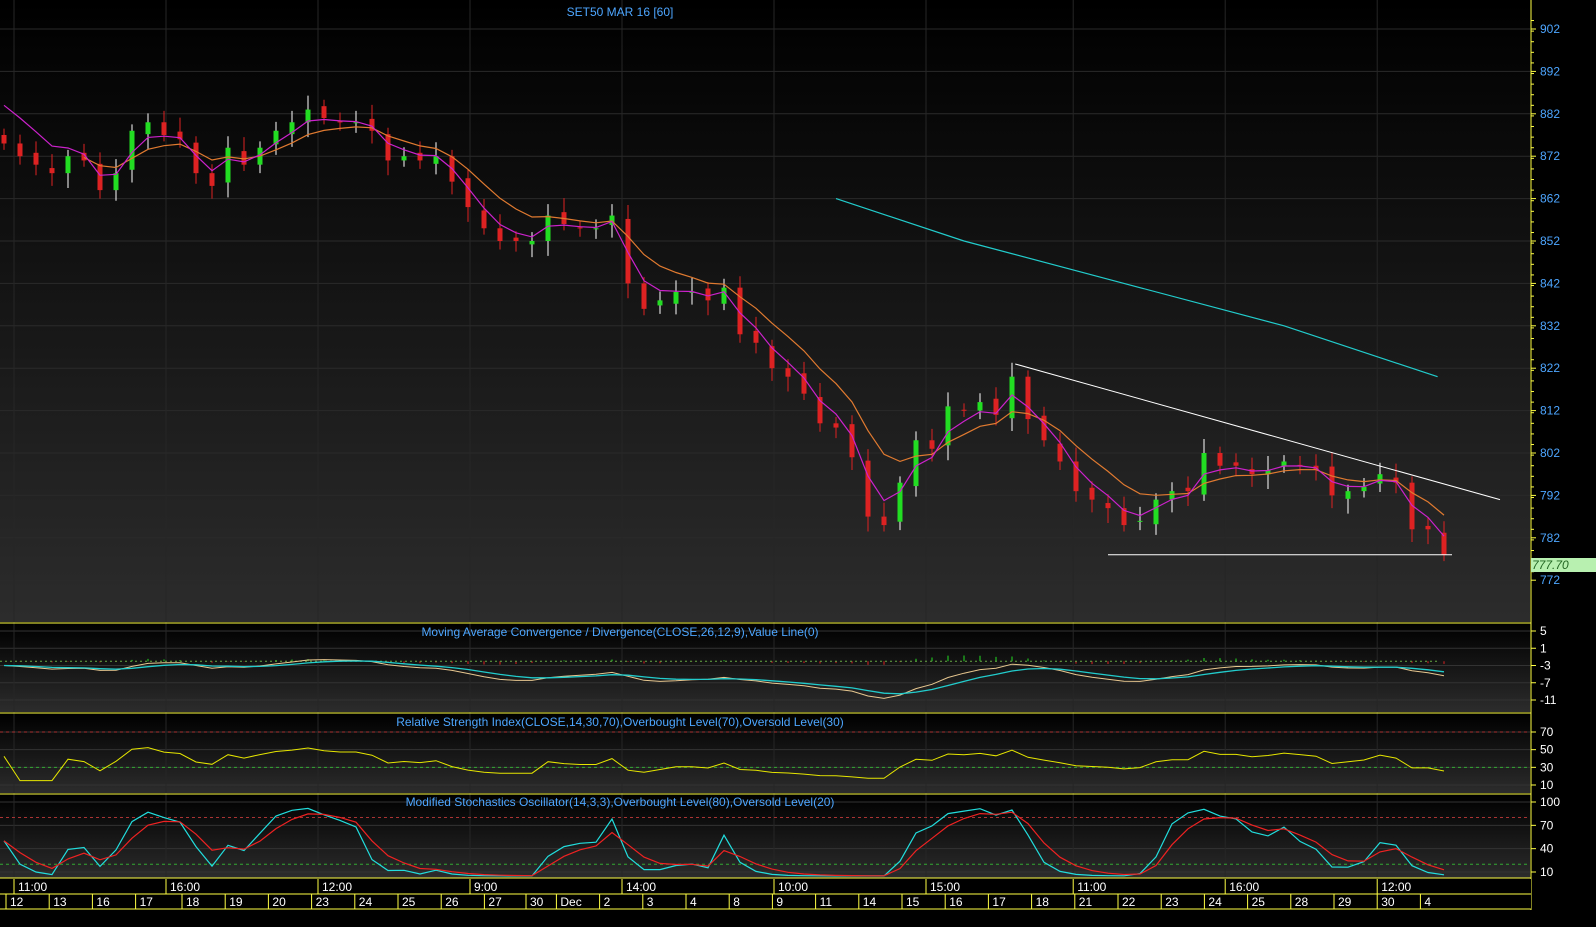 The width and height of the screenshot is (1596, 927). Describe the element at coordinates (1550, 368) in the screenshot. I see `price-tick-label: 822` at that location.